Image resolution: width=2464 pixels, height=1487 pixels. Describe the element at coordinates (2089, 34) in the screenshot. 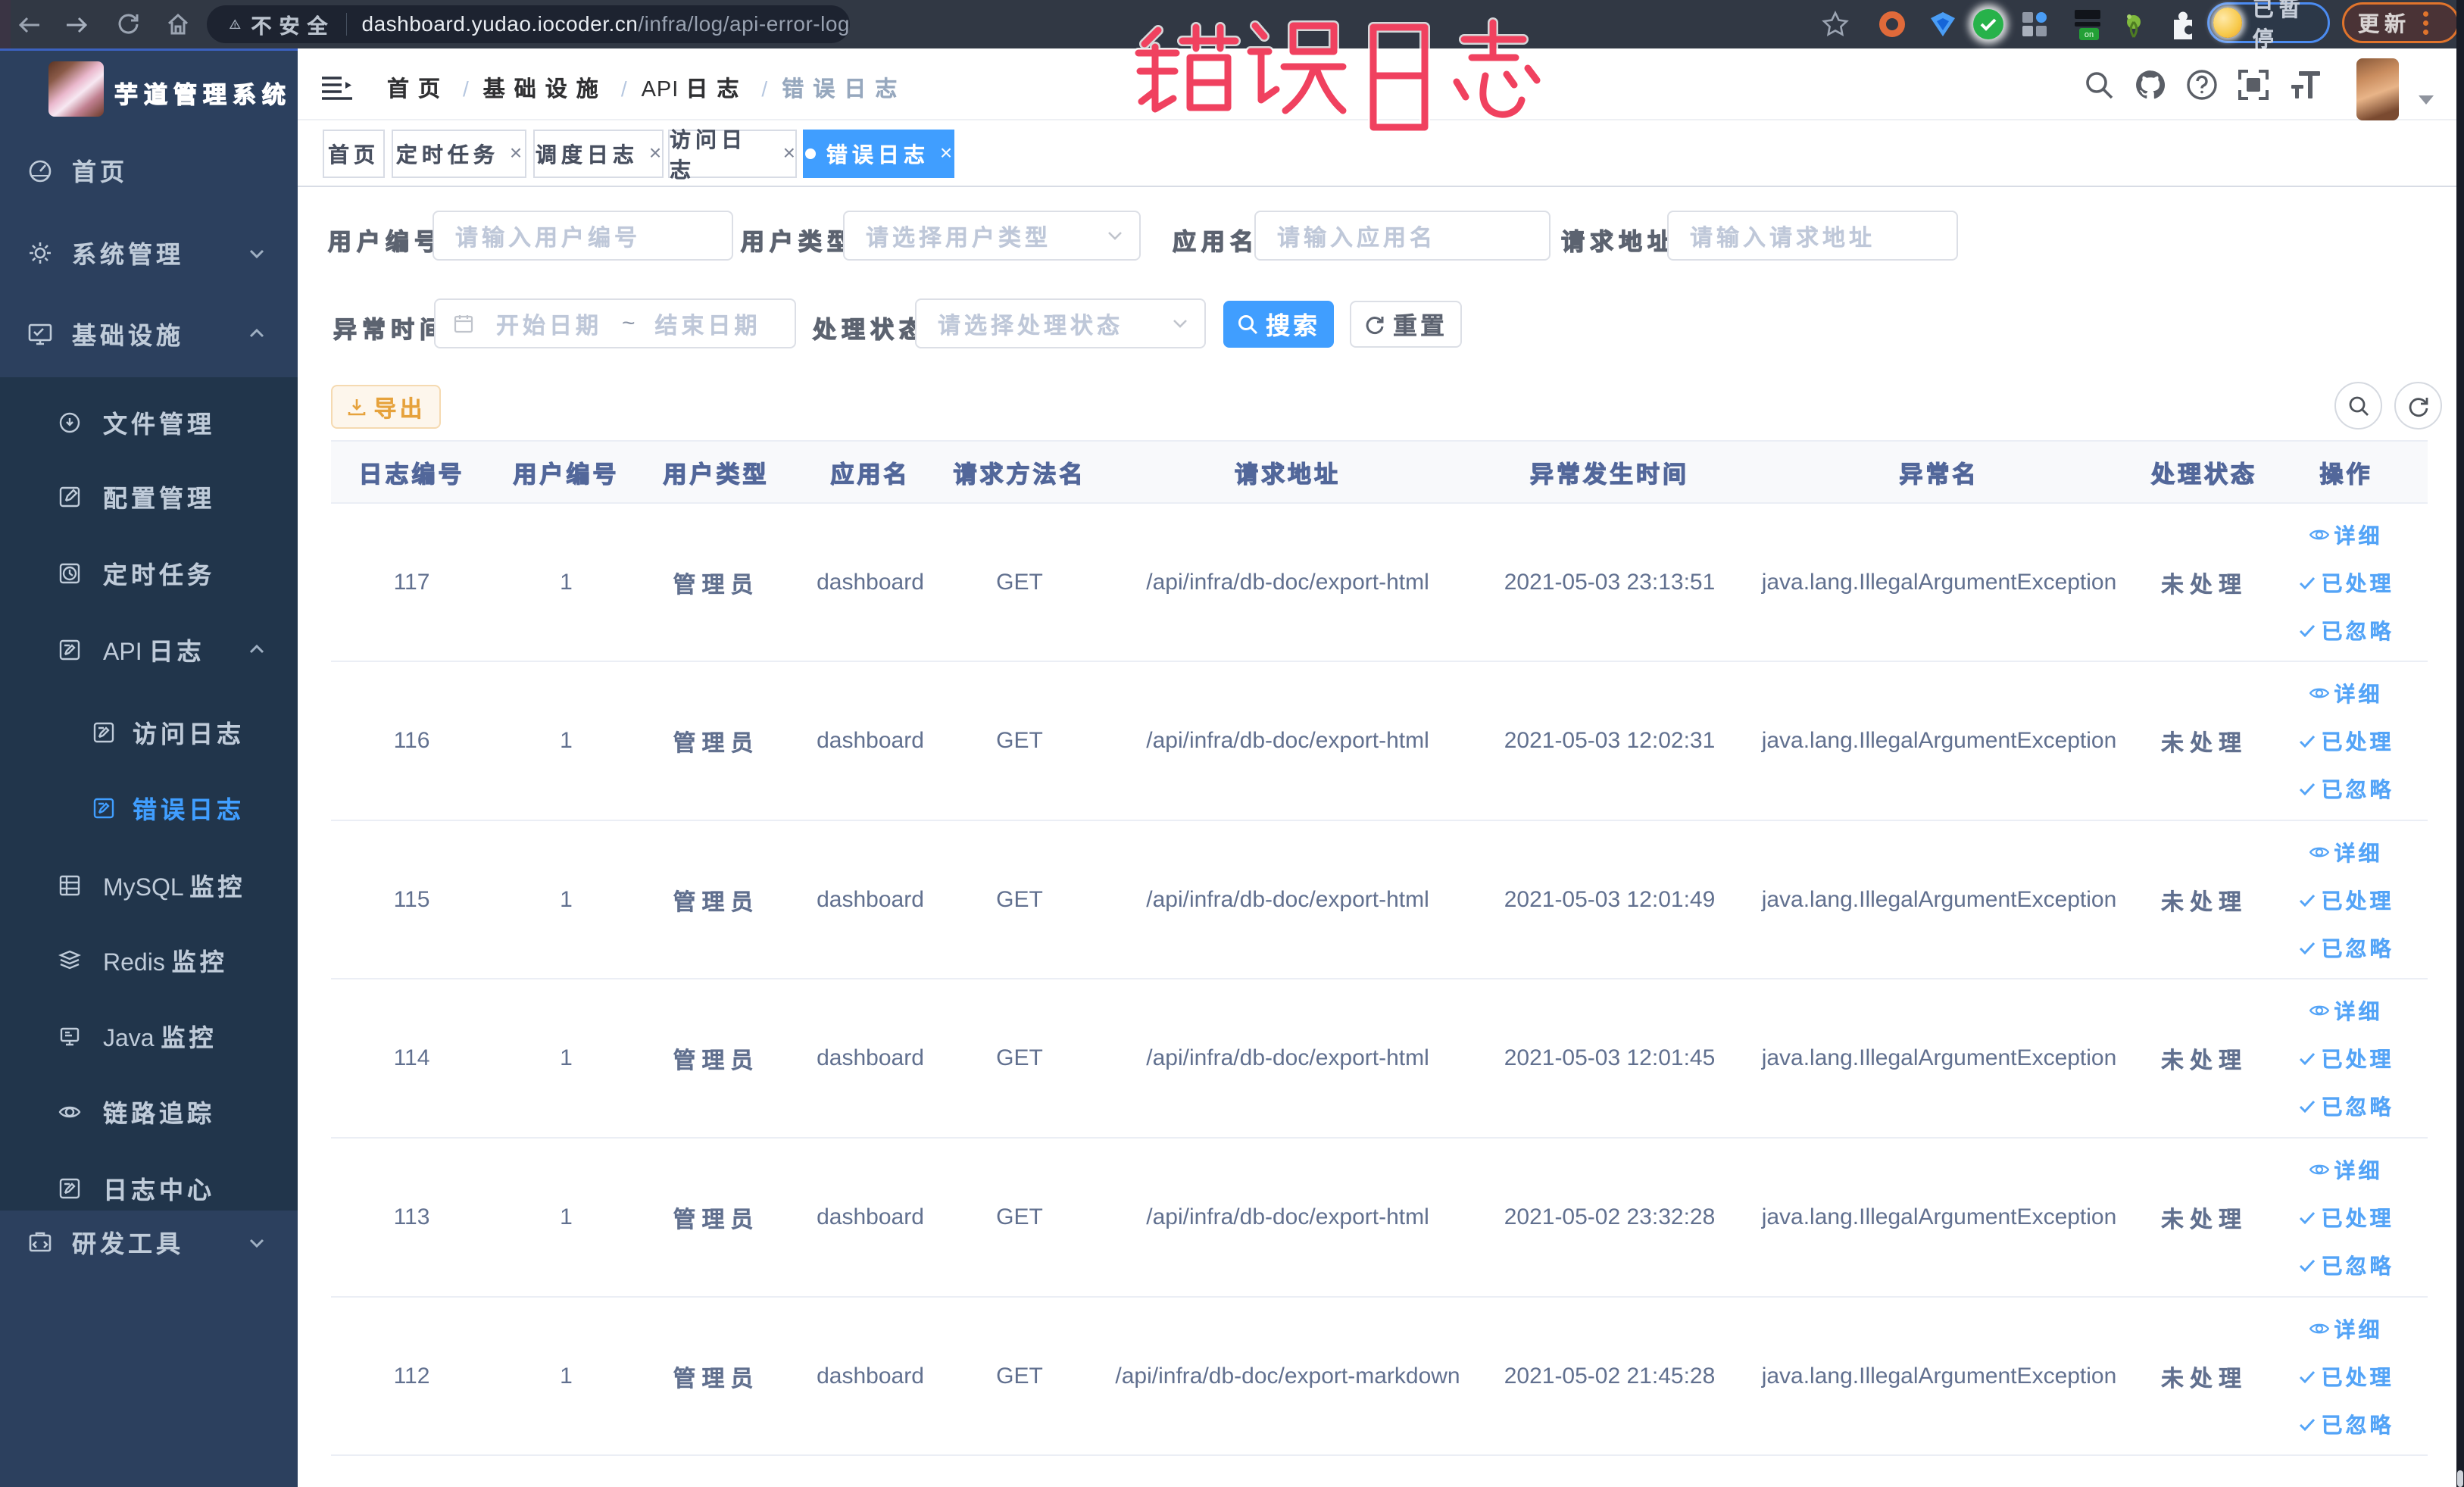

I see `svg-text: on` at that location.